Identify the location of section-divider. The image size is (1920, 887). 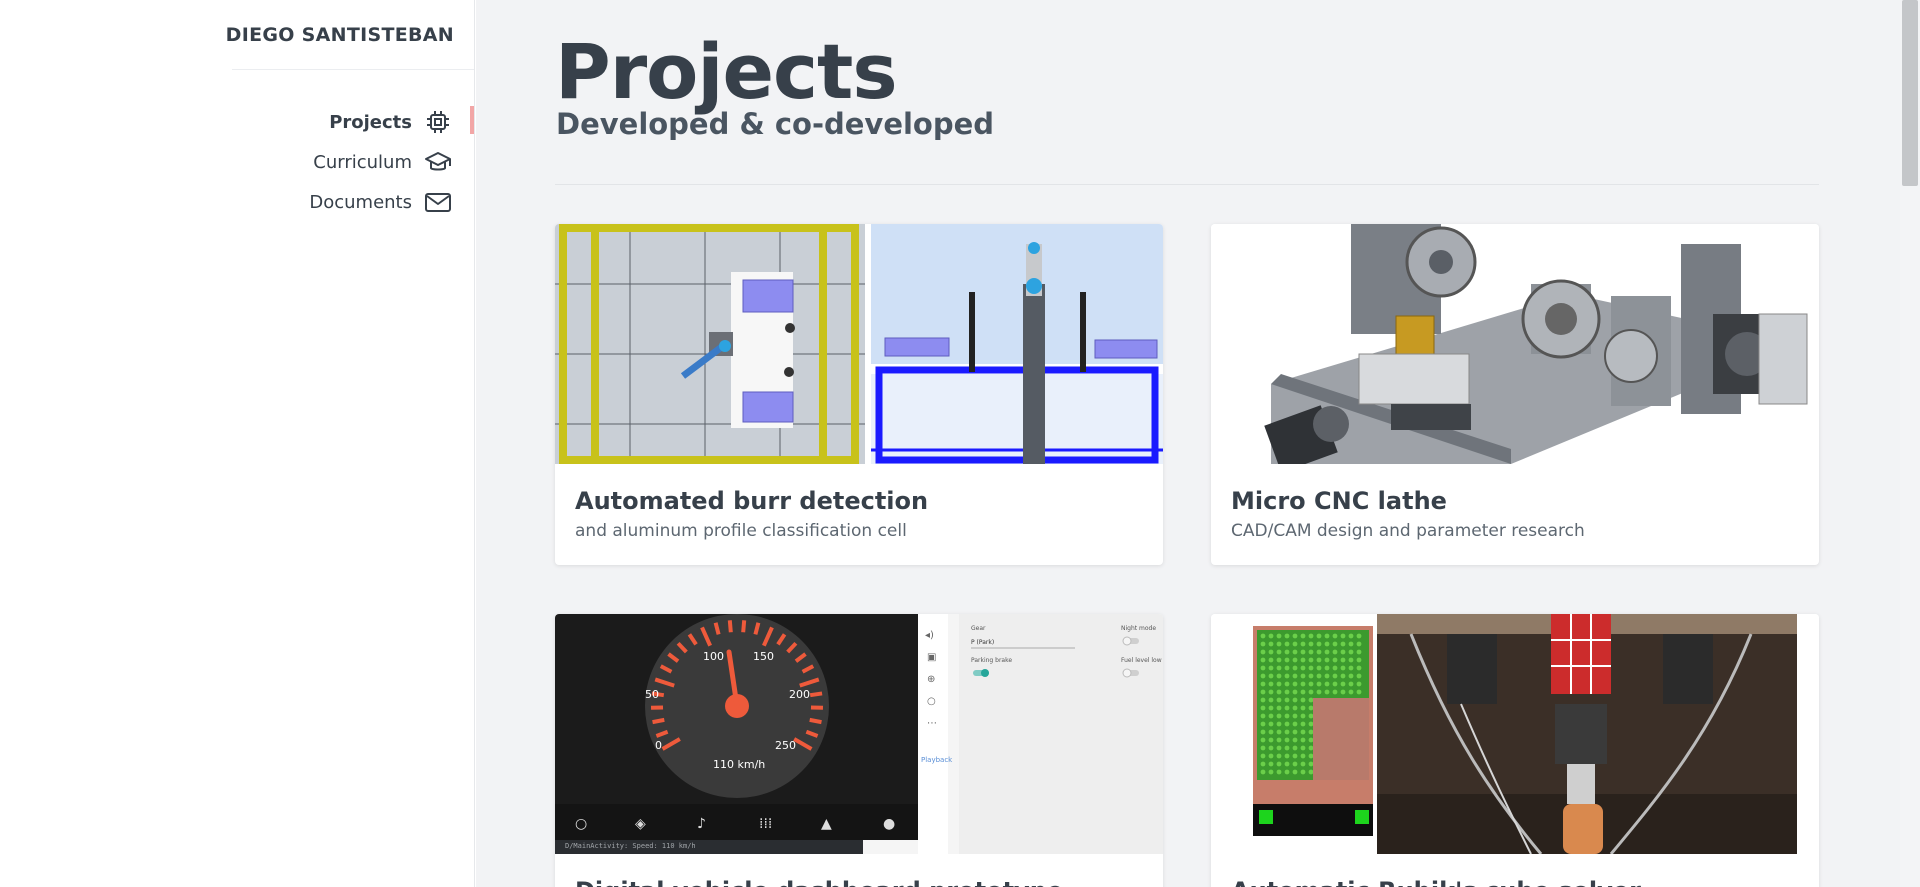
(1187, 184).